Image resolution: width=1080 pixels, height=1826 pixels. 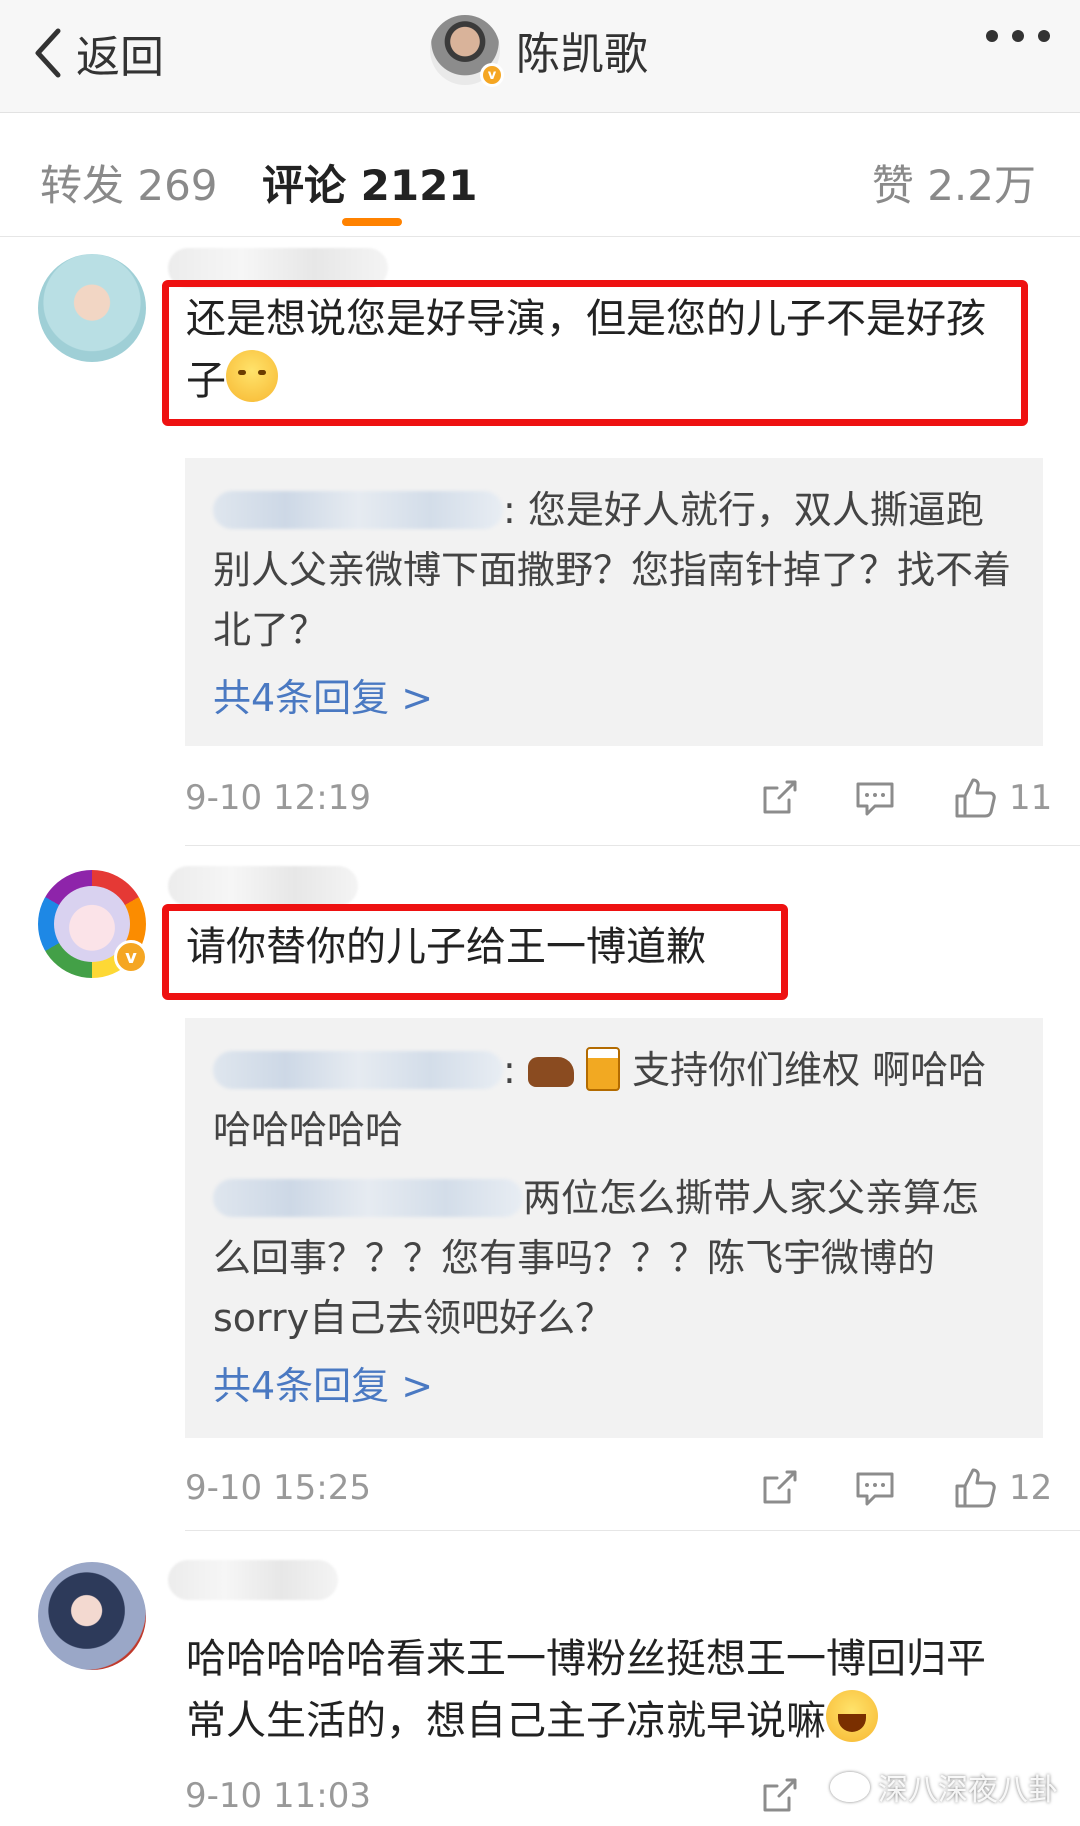 What do you see at coordinates (612, 570) in the screenshot?
I see `reply-text: : 您是好人就行，双人撕逼跑别人父亲微博下面撒野？您指南针掉了？找不着北了？` at bounding box center [612, 570].